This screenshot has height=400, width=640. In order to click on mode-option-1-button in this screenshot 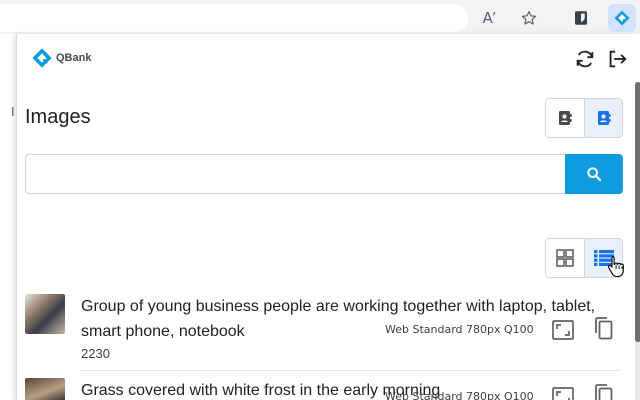, I will do `click(565, 118)`.